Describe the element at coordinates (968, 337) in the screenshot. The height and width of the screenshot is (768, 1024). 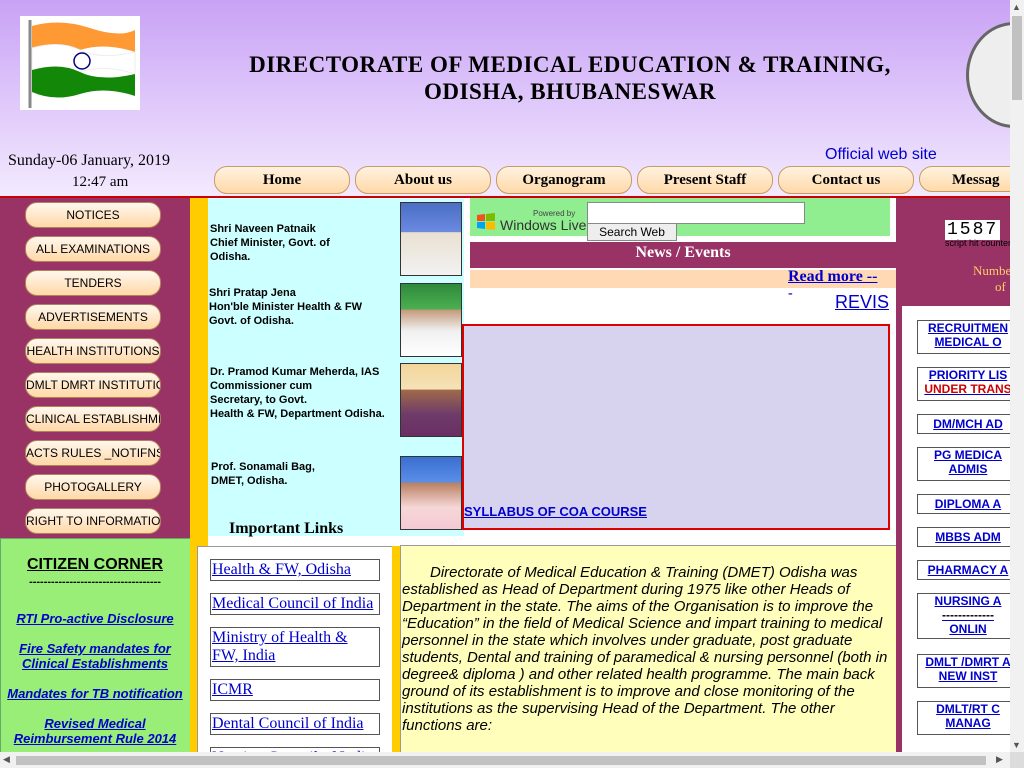
I see `right-link-recruitment: RECRUITMEN MEDICAL O` at that location.